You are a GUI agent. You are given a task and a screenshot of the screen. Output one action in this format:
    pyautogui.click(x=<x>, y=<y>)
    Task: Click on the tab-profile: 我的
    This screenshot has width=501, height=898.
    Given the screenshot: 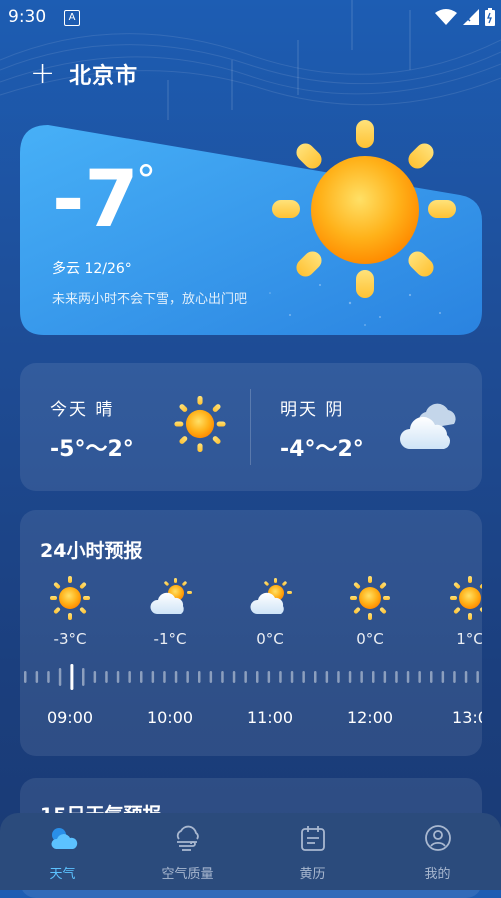 What is the action you would take?
    pyautogui.click(x=437, y=851)
    